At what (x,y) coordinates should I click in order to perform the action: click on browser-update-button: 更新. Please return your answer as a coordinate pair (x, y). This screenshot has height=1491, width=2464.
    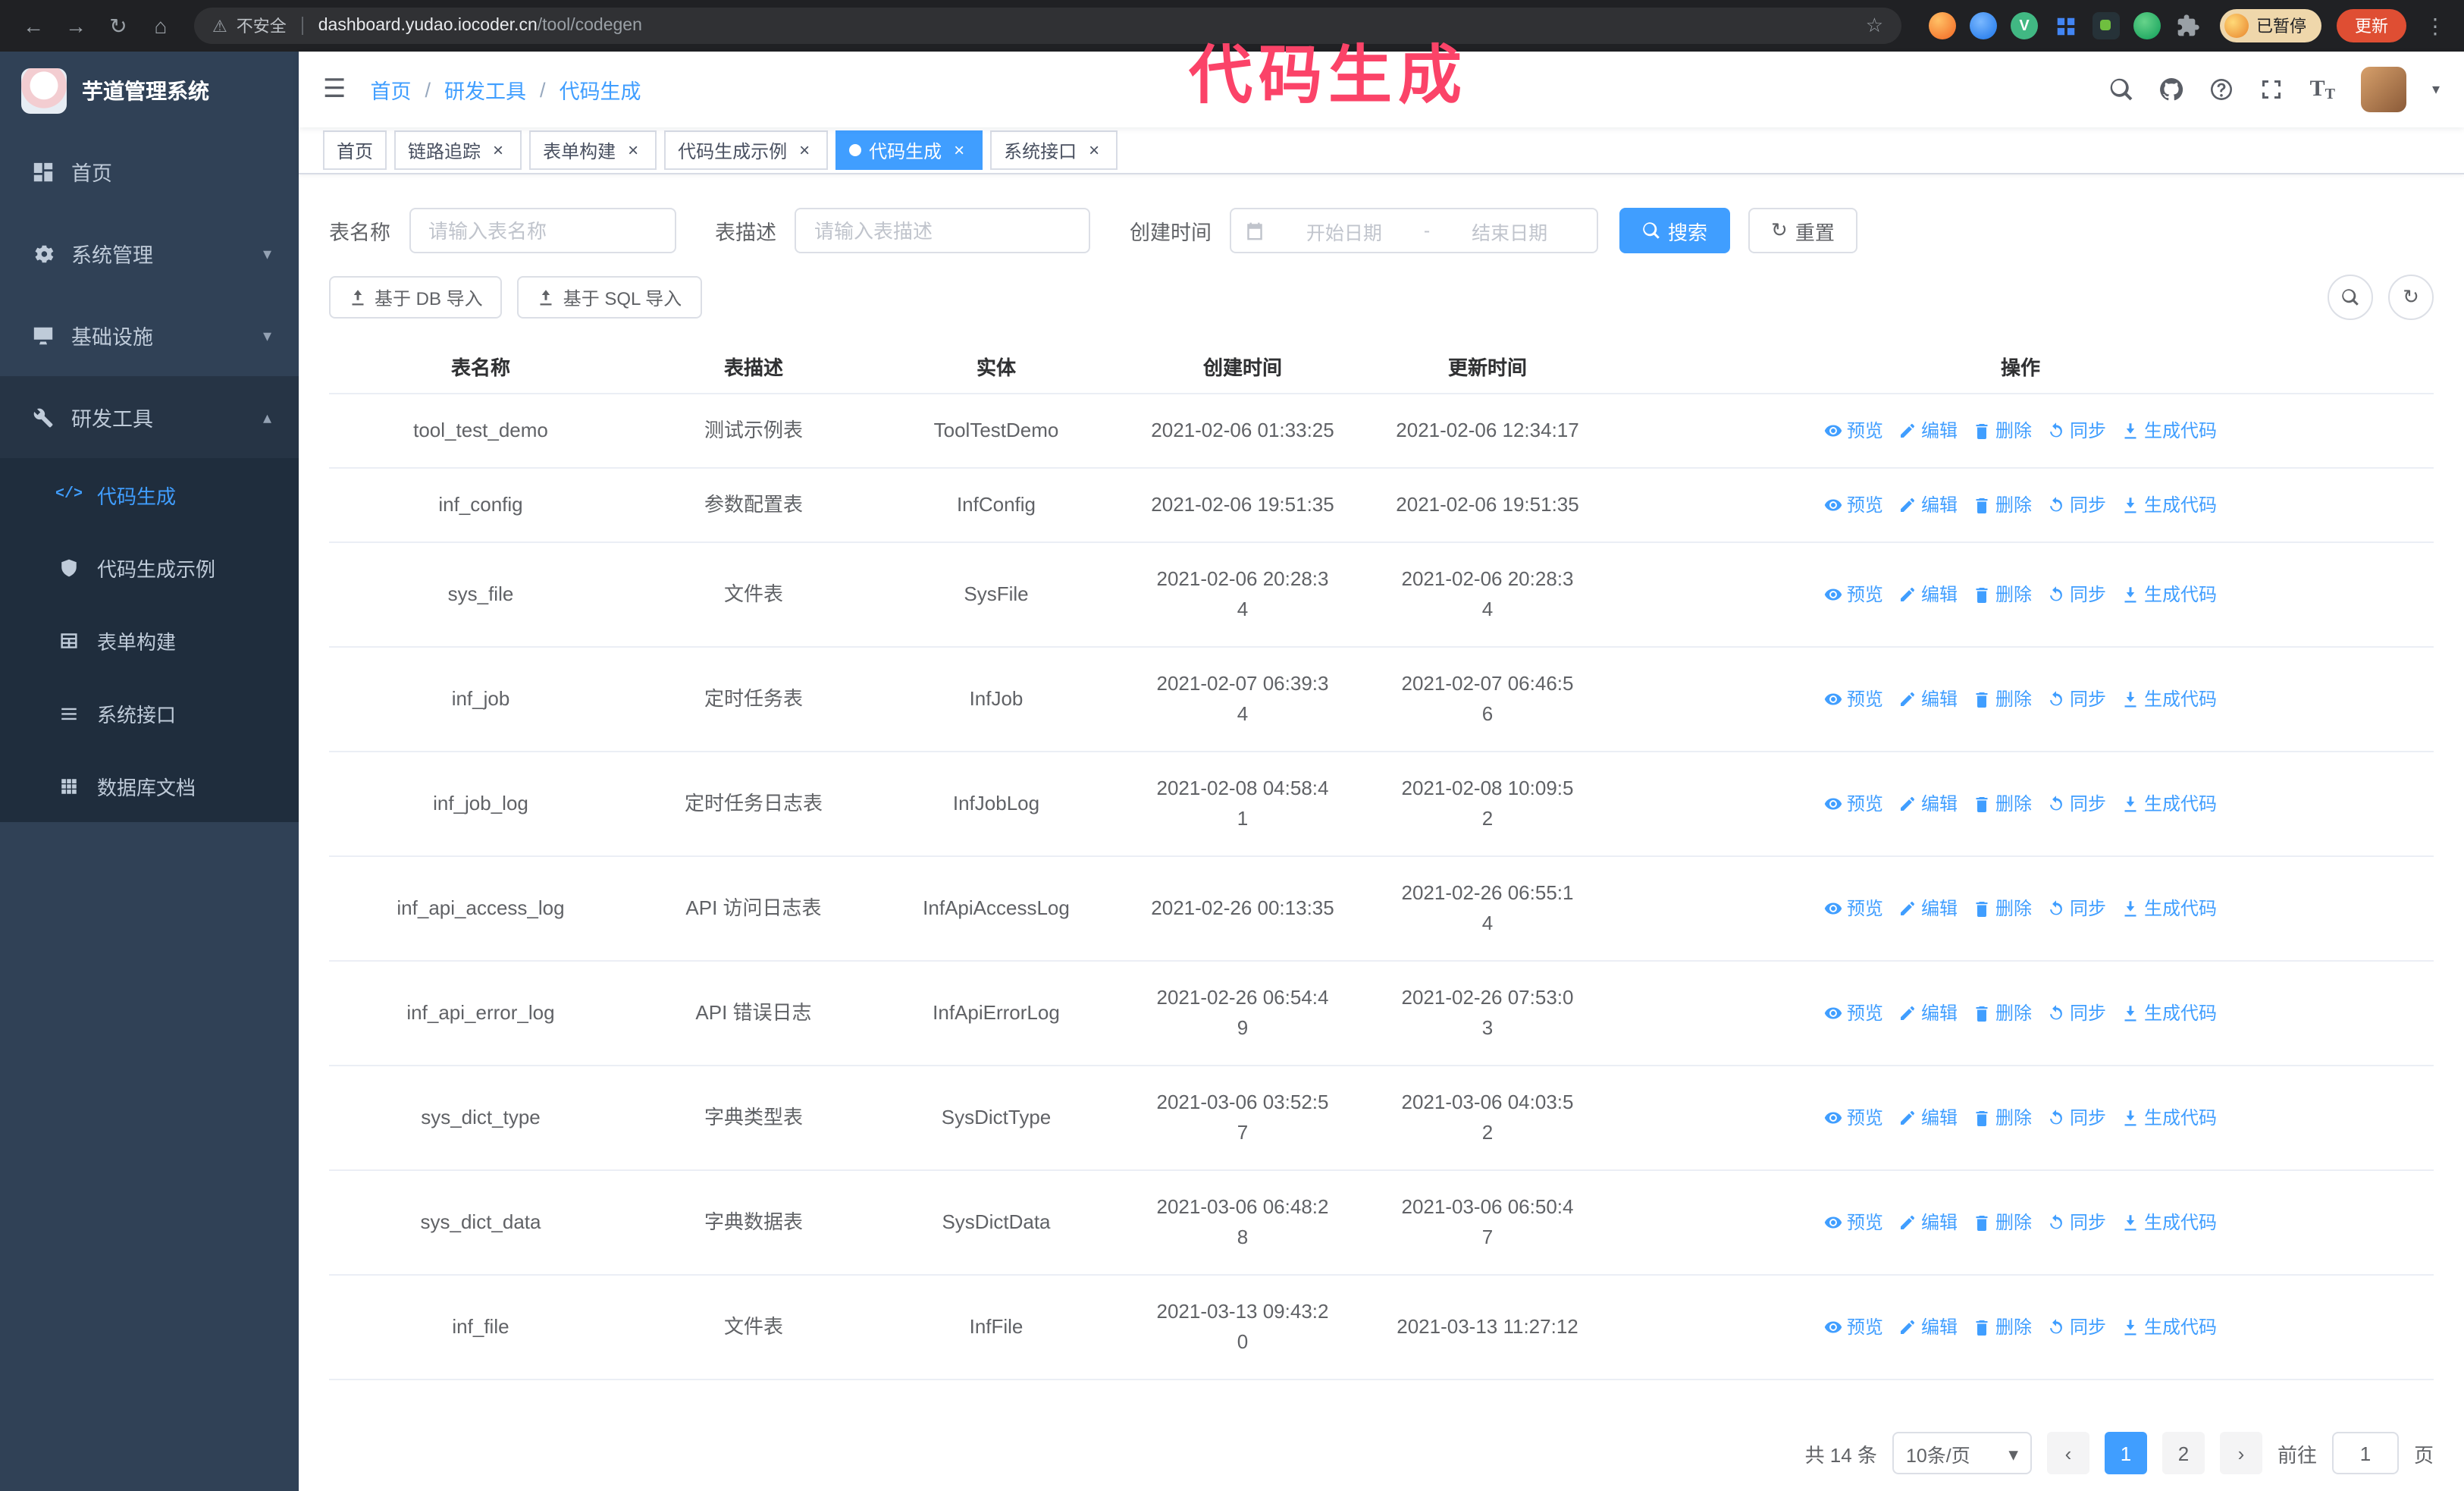
    Looking at the image, I should click on (2371, 25).